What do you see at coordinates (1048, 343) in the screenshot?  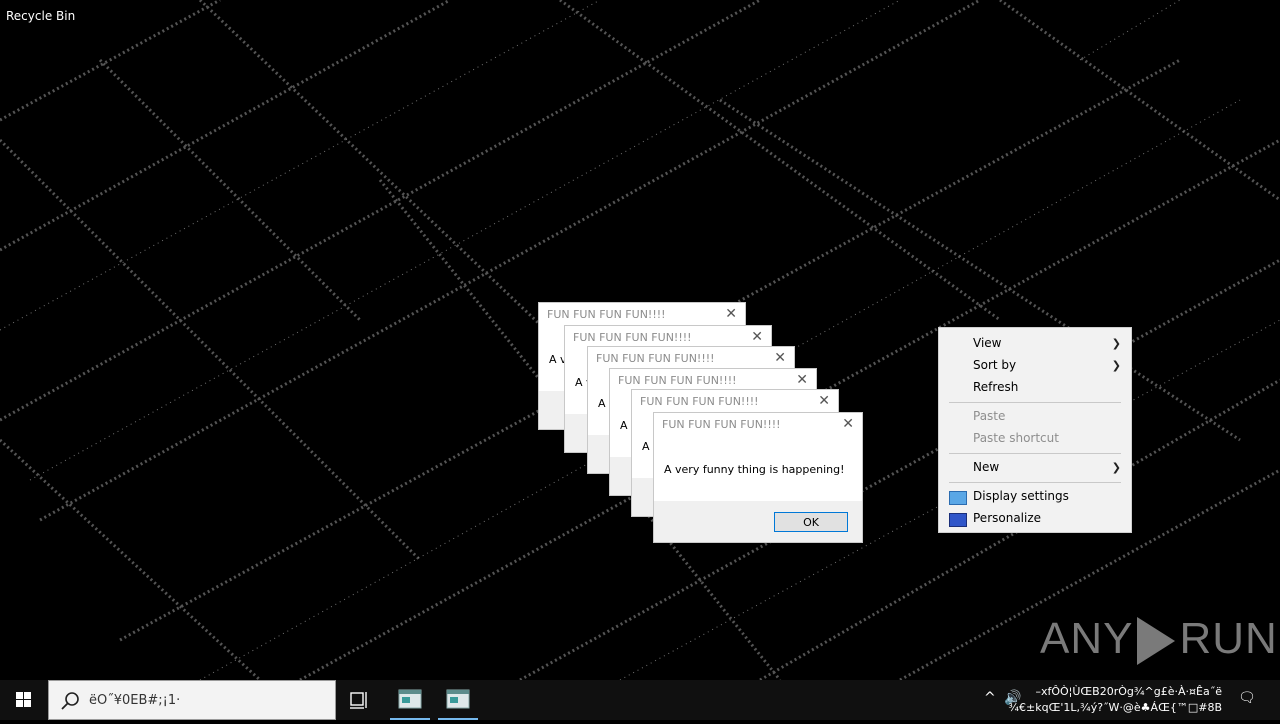 I see `menu-item-view: View` at bounding box center [1048, 343].